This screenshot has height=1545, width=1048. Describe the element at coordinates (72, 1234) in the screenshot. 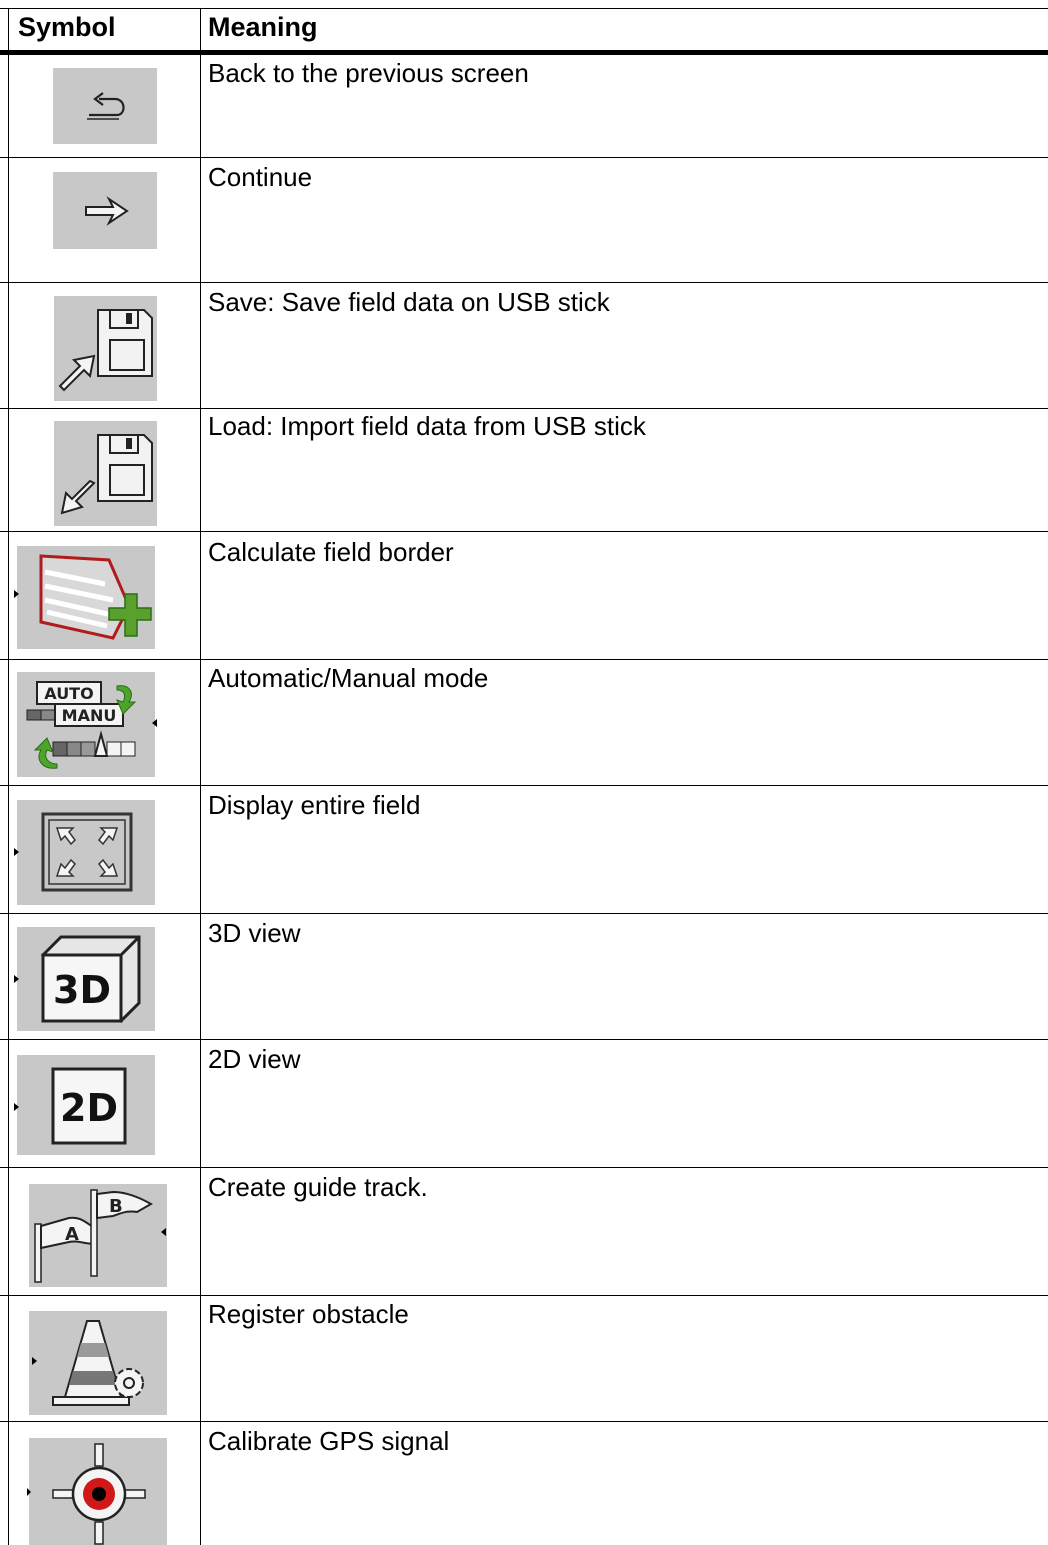

I see `flag-a-text: A` at that location.